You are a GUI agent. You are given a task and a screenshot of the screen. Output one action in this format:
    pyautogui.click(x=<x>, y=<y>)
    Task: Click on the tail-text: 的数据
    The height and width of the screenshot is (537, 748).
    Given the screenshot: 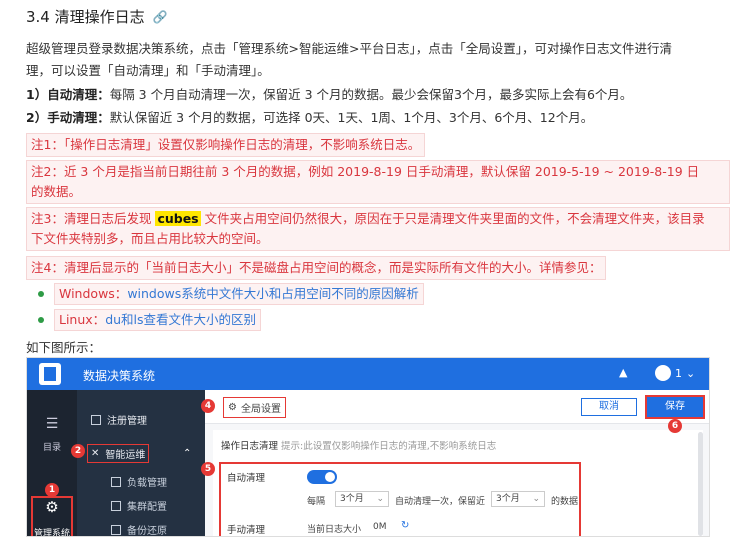 What is the action you would take?
    pyautogui.click(x=565, y=502)
    